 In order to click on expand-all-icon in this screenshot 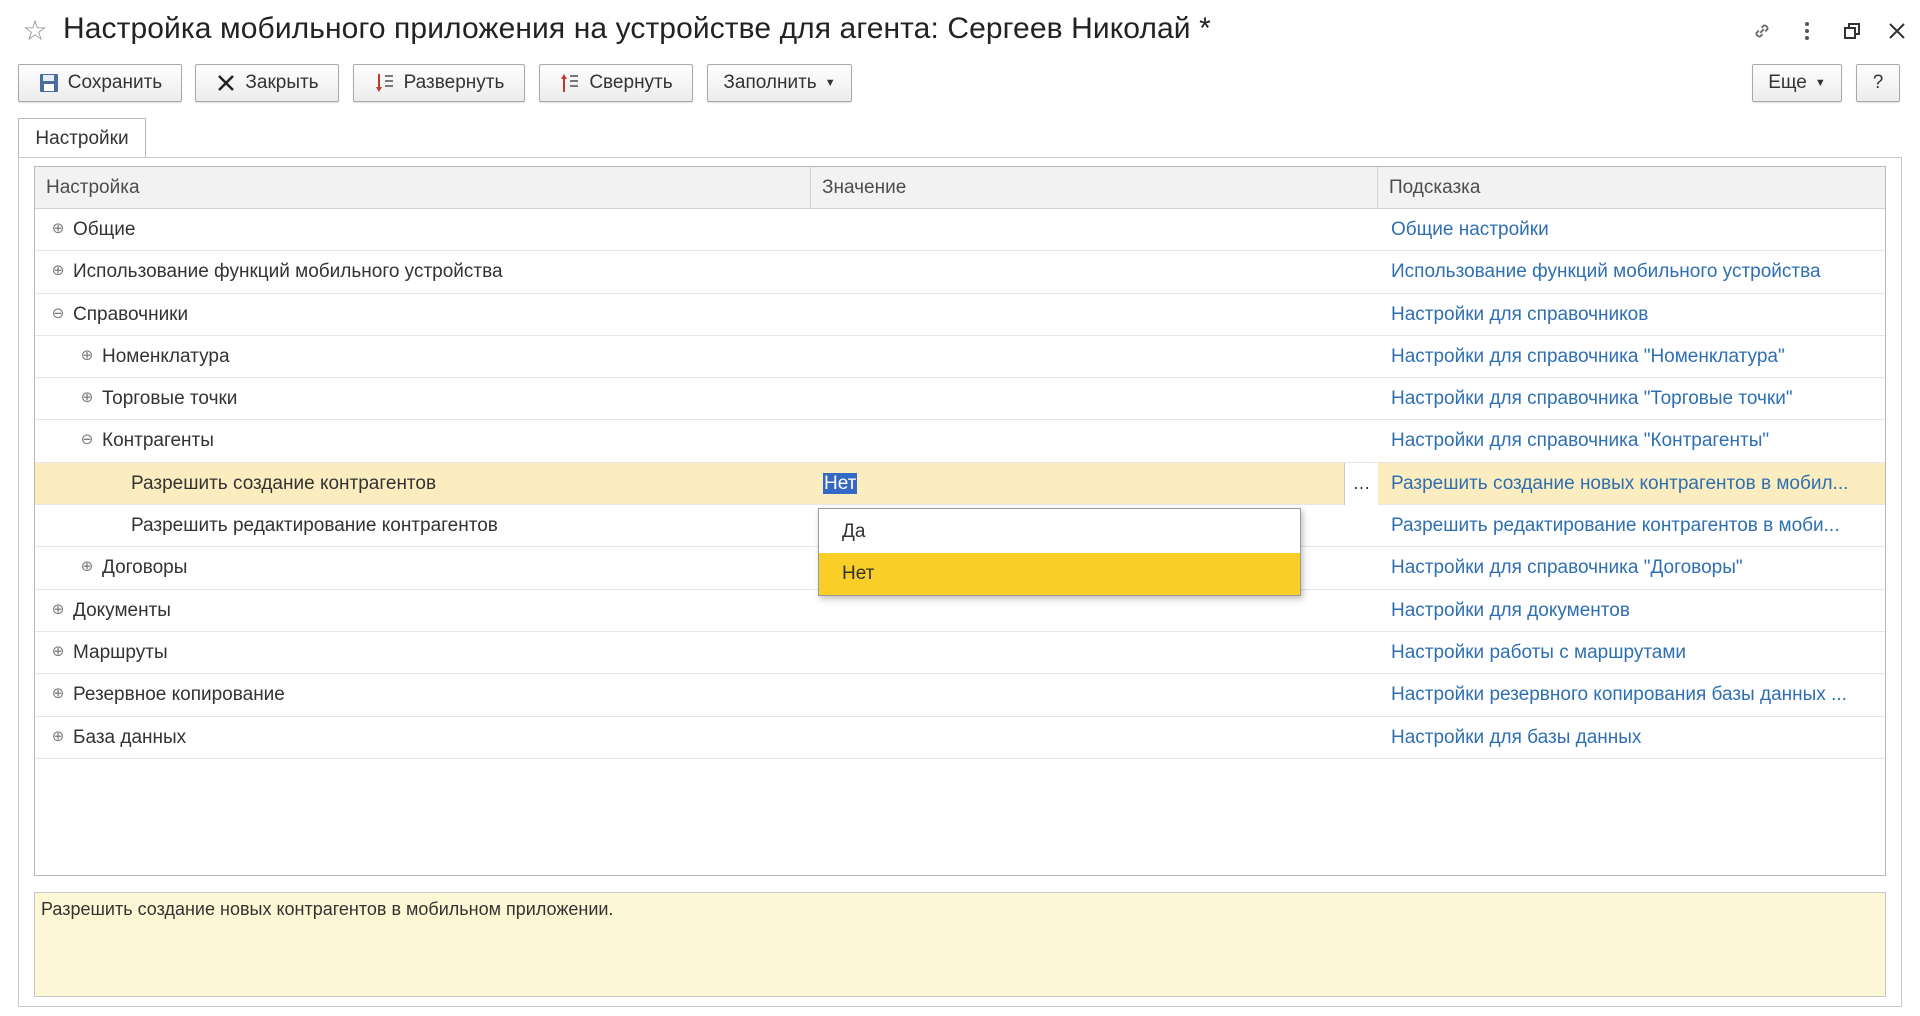, I will do `click(385, 83)`.